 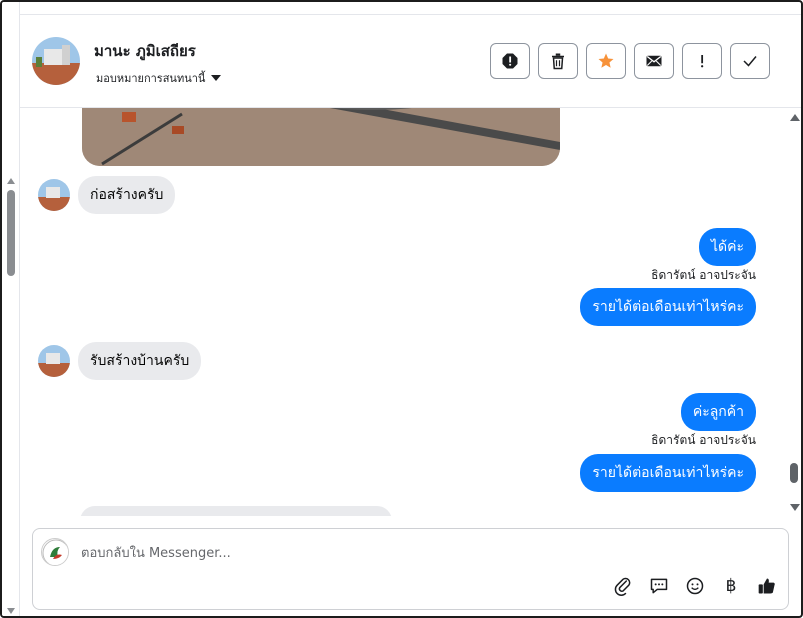 What do you see at coordinates (727, 247) in the screenshot?
I see `outgoing-message: ได้ค่ะ` at bounding box center [727, 247].